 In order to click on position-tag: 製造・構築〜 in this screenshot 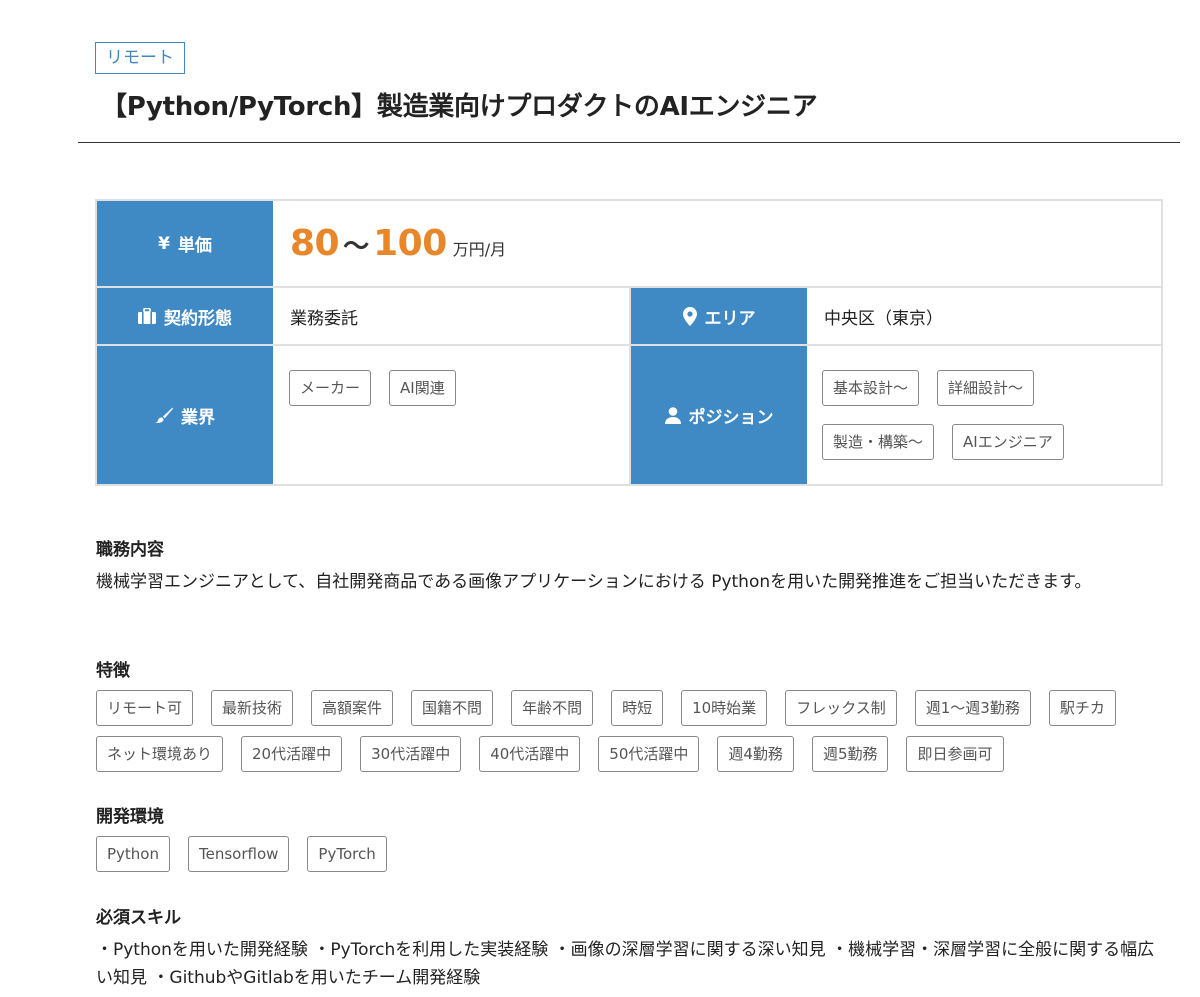, I will do `click(878, 442)`.